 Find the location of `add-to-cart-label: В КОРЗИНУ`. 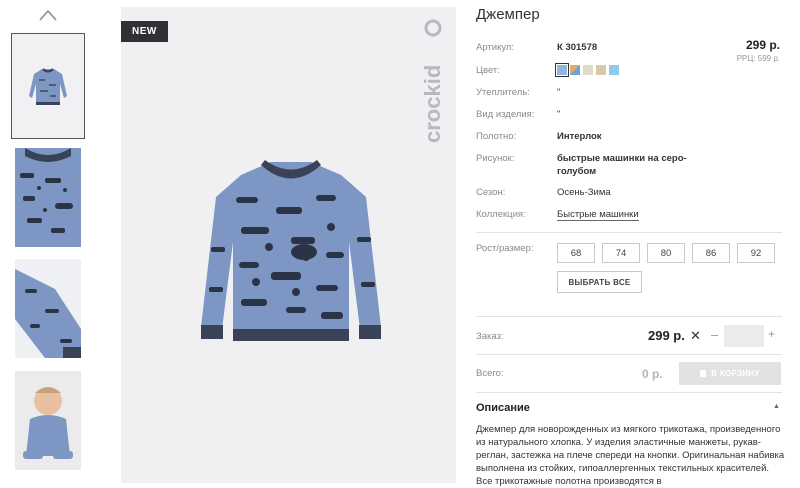

add-to-cart-label: В КОРЗИНУ is located at coordinates (735, 373).